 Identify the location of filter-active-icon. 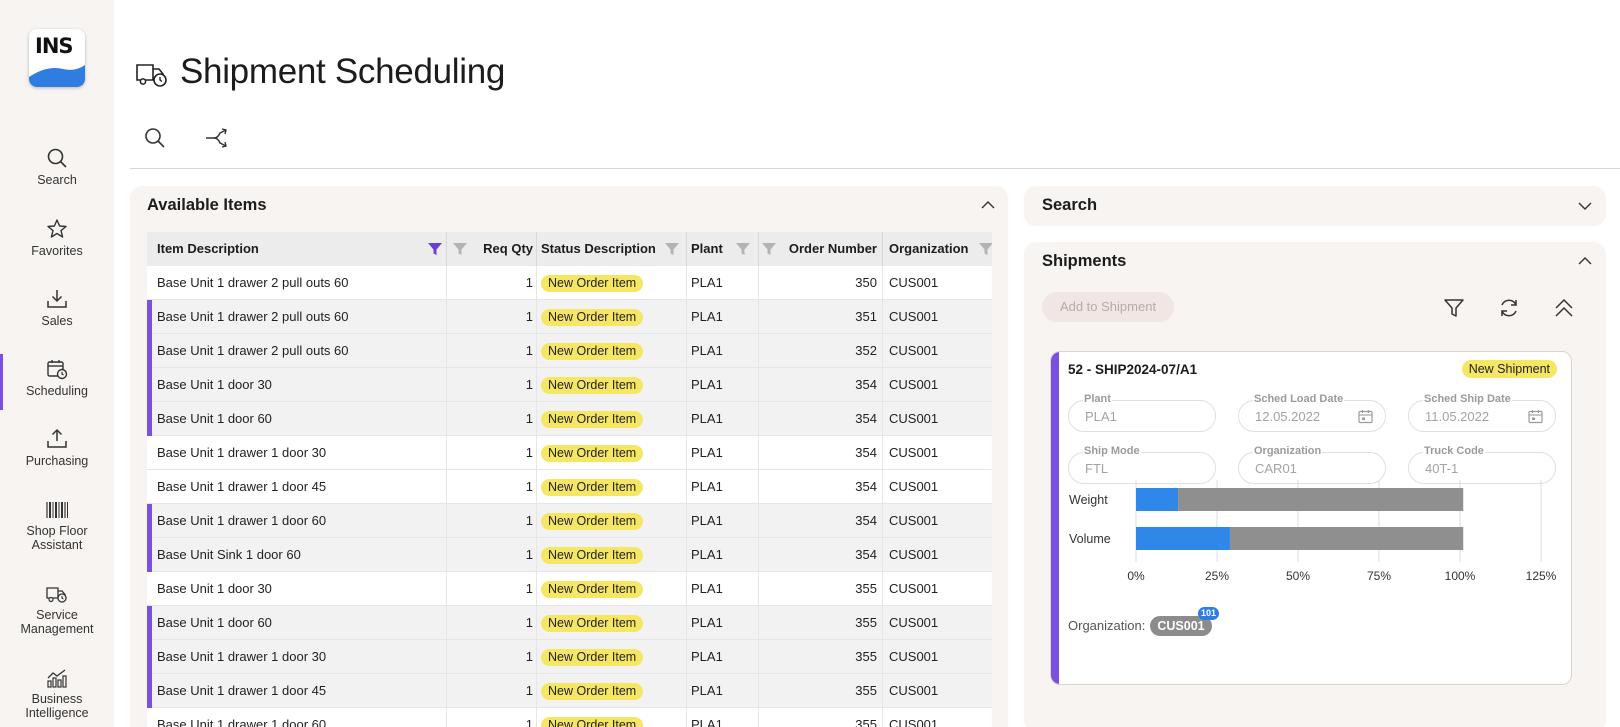
(435, 249).